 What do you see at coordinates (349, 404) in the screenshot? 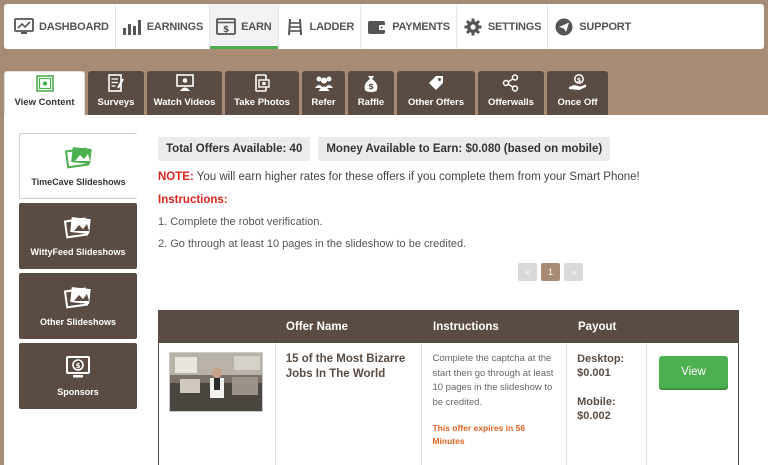
I see `offer-name-cell: 15 of the Most Bizarre Jobs In The World` at bounding box center [349, 404].